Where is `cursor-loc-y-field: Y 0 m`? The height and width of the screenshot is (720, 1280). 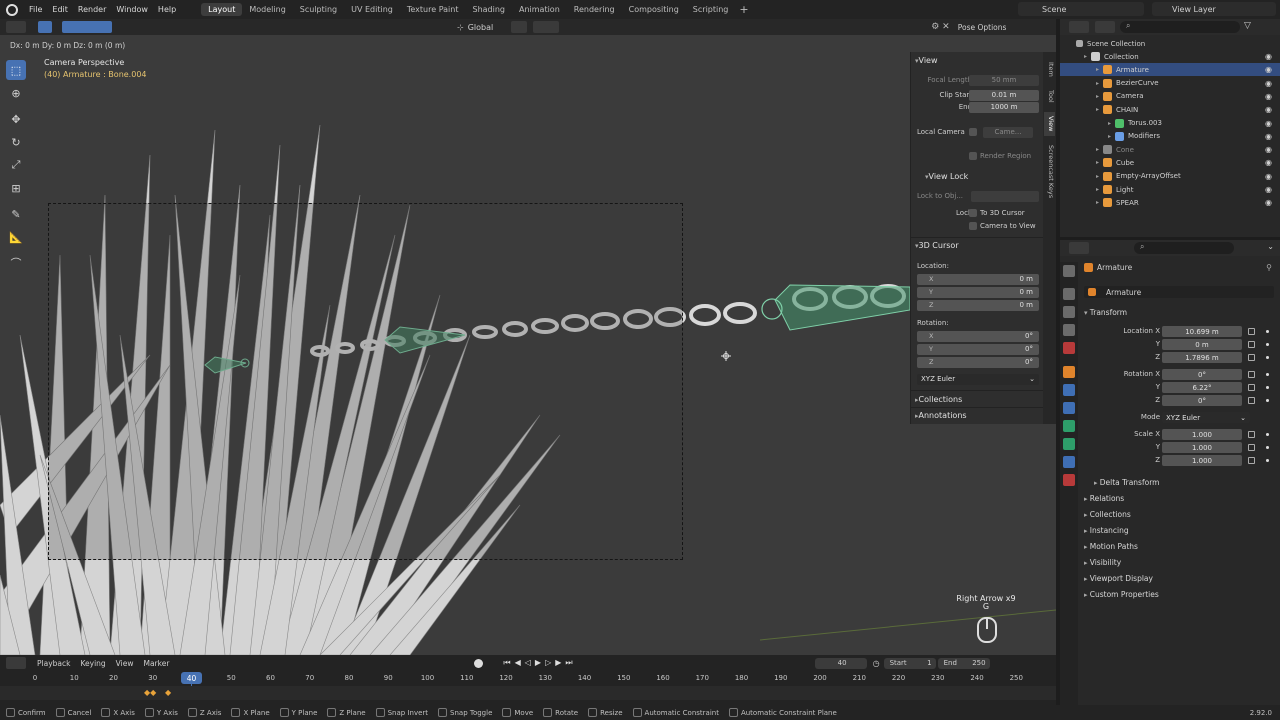 cursor-loc-y-field: Y 0 m is located at coordinates (978, 292).